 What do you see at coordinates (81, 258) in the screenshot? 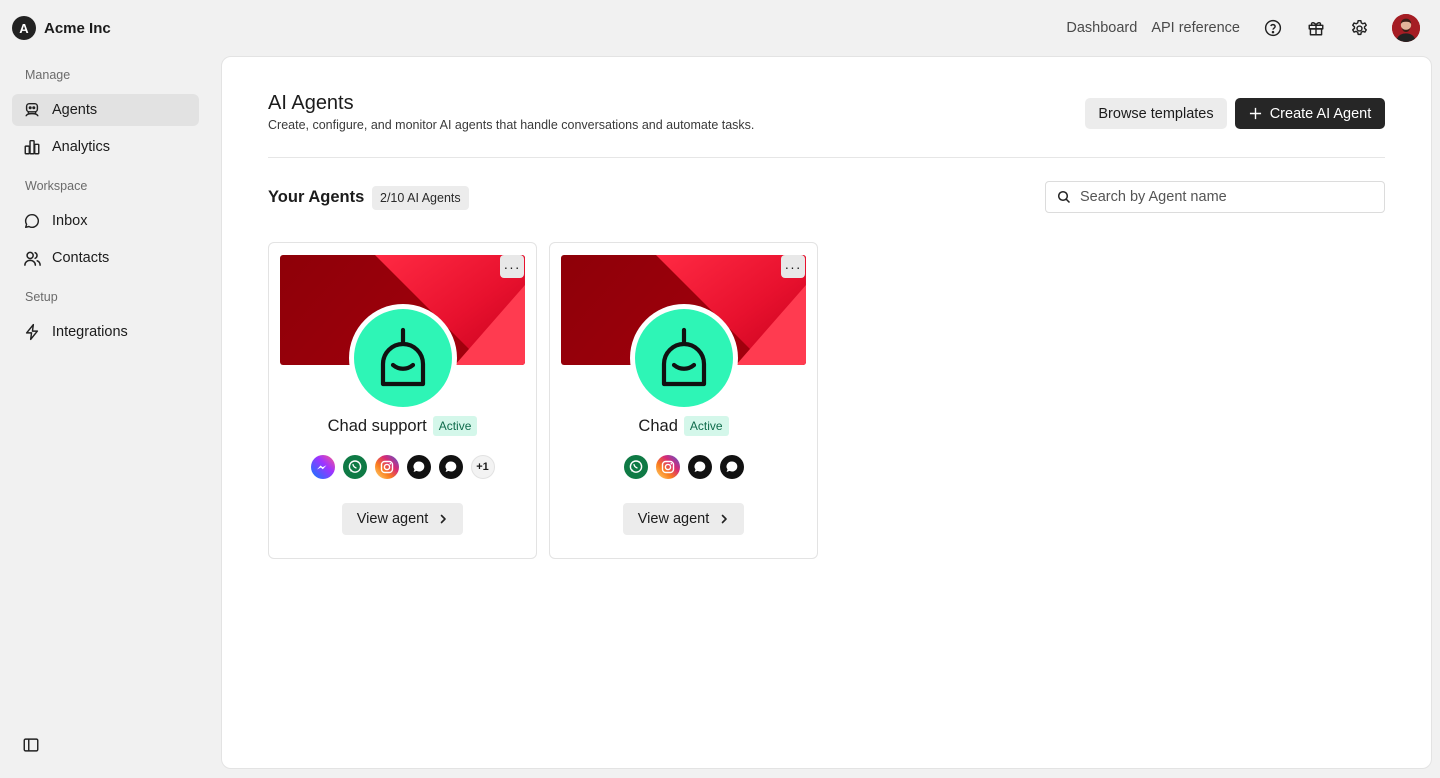
I see `sidebar-item-label: Contacts` at bounding box center [81, 258].